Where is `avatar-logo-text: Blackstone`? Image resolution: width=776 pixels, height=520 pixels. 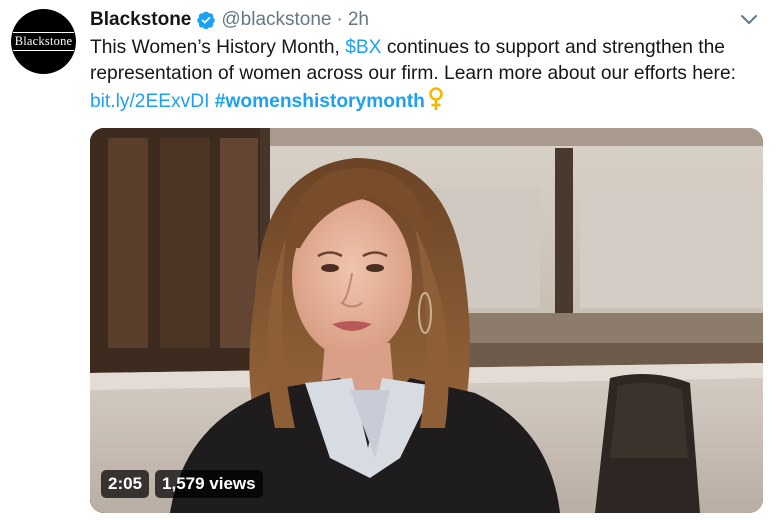
avatar-logo-text: Blackstone is located at coordinates (43, 41).